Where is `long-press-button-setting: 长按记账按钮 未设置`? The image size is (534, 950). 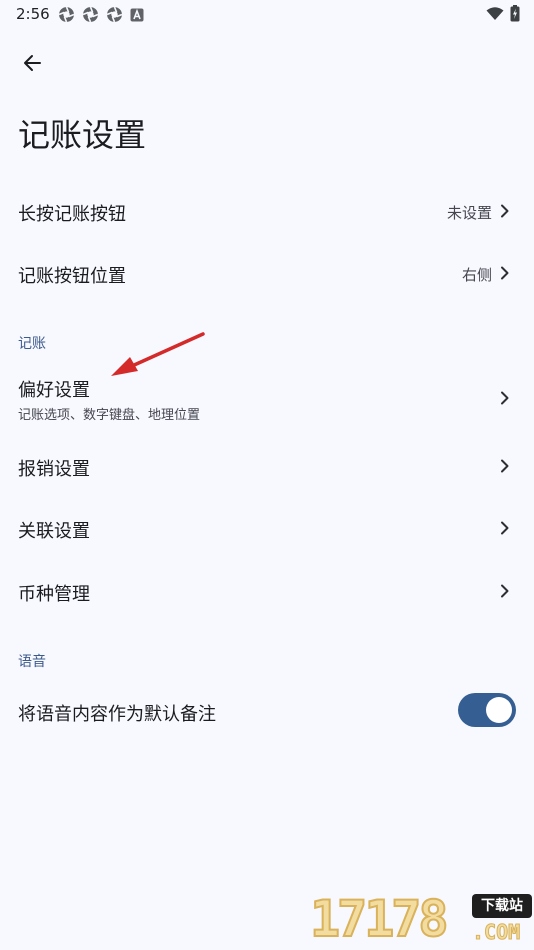
long-press-button-setting: 长按记账按钮 未设置 is located at coordinates (267, 211).